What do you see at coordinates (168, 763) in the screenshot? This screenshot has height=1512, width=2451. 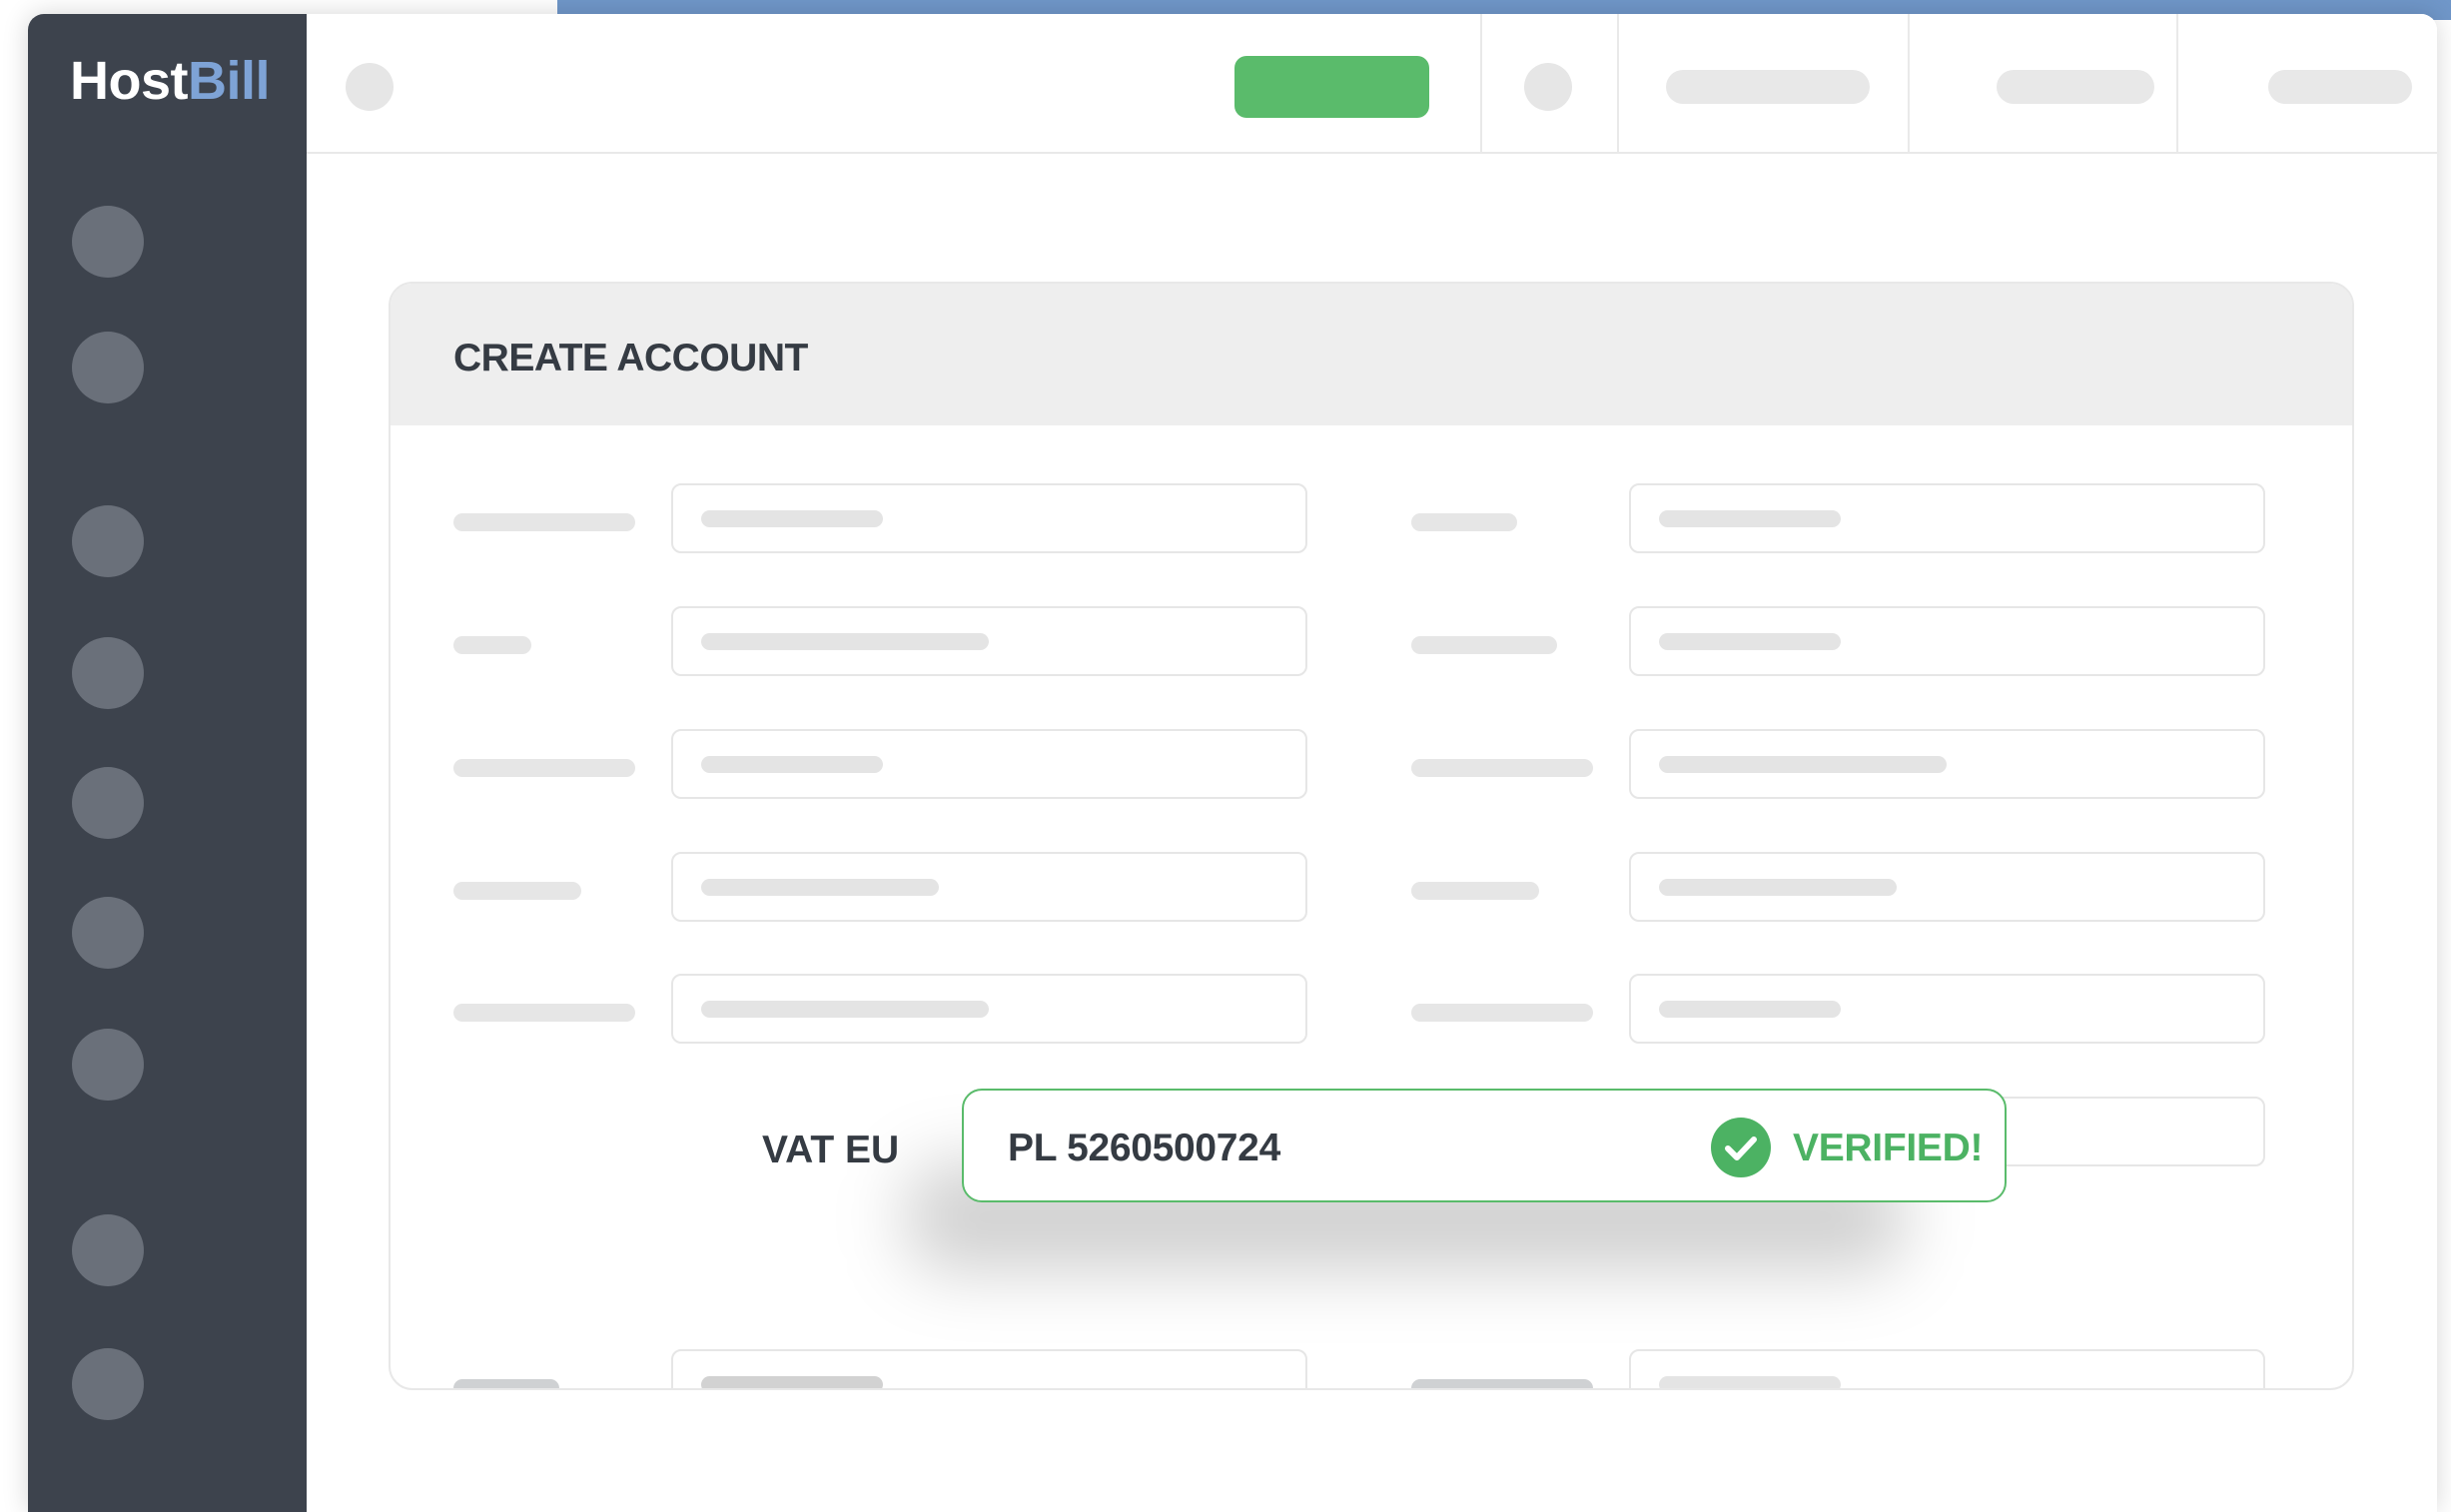 I see `sidebar: HostBill` at bounding box center [168, 763].